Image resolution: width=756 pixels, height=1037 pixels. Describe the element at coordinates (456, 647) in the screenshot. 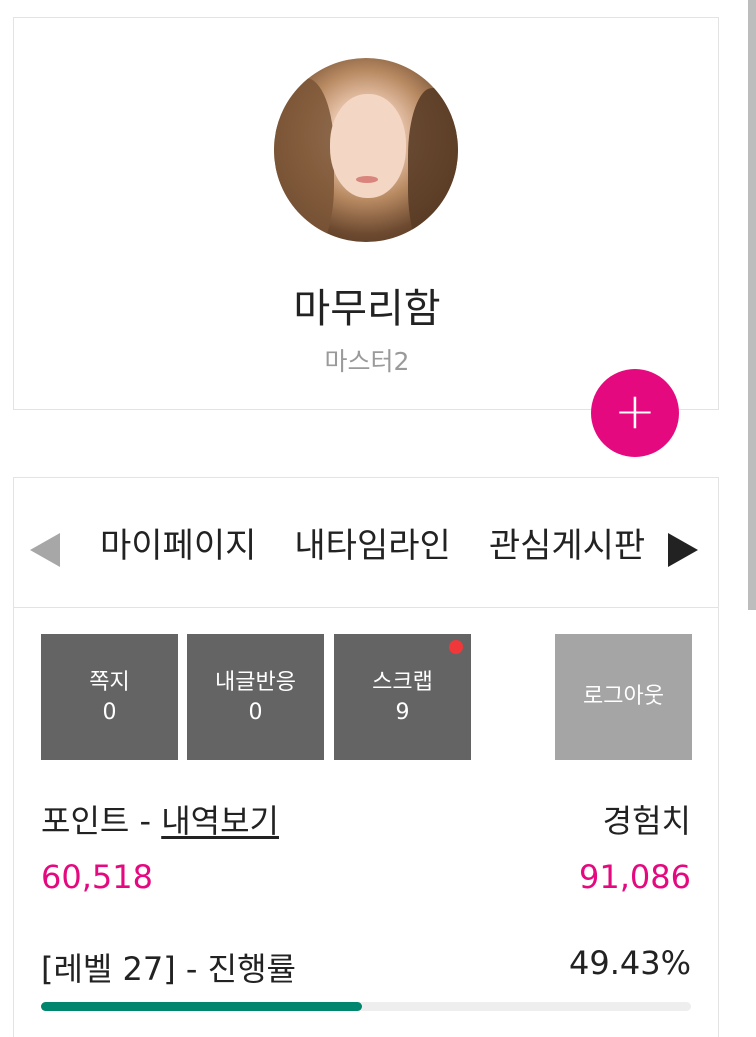

I see `notification-dot` at that location.